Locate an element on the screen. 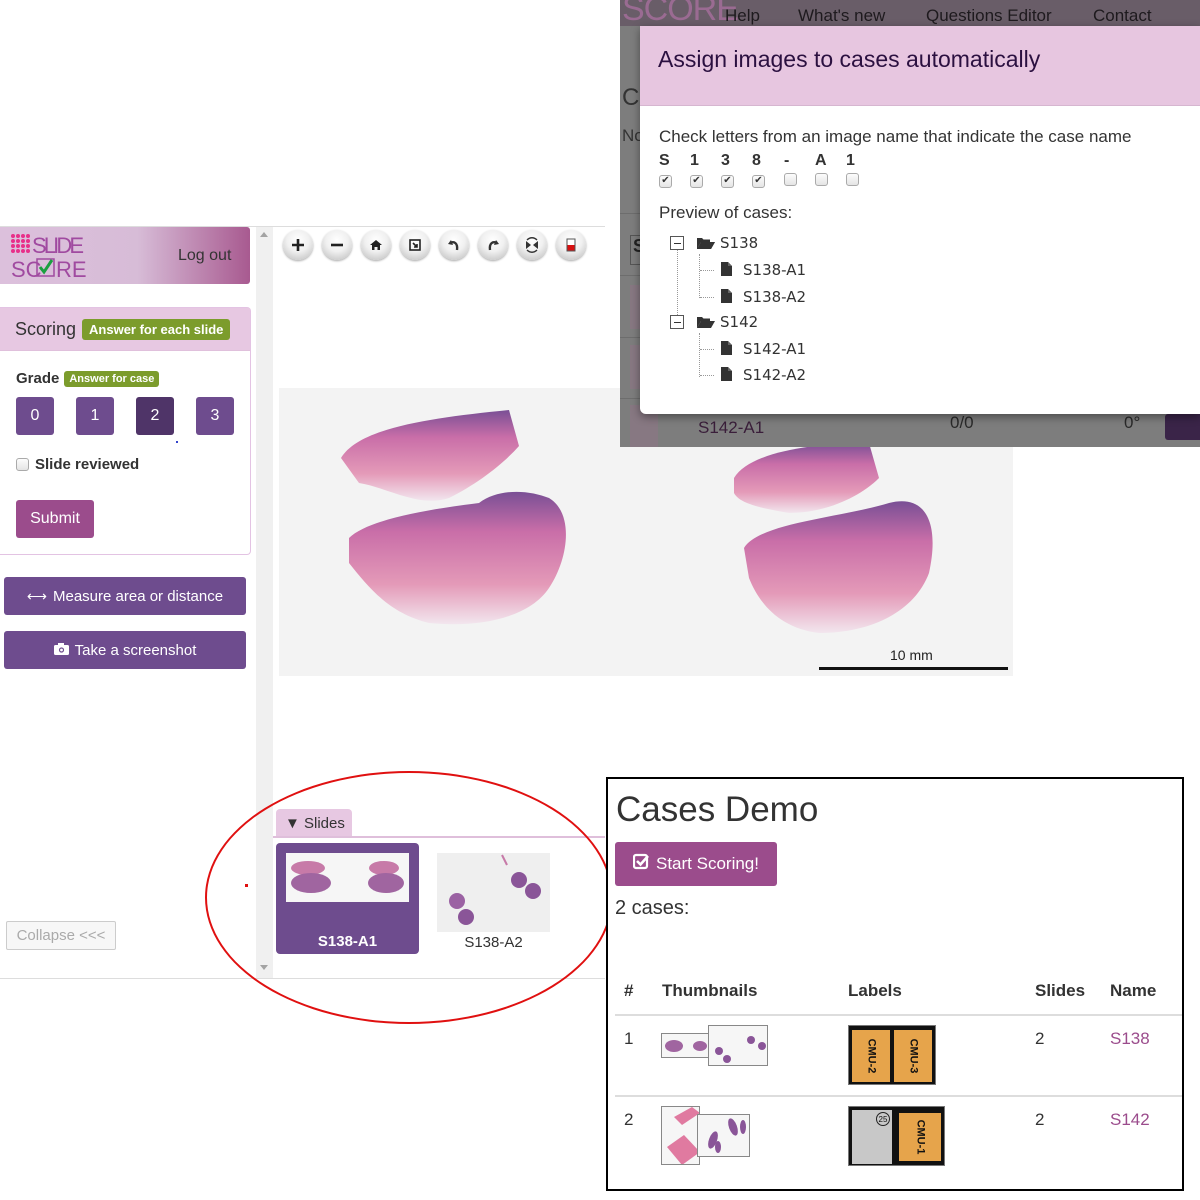 The height and width of the screenshot is (1200, 1200). case-label-image: 25 CMU-1 is located at coordinates (896, 1136).